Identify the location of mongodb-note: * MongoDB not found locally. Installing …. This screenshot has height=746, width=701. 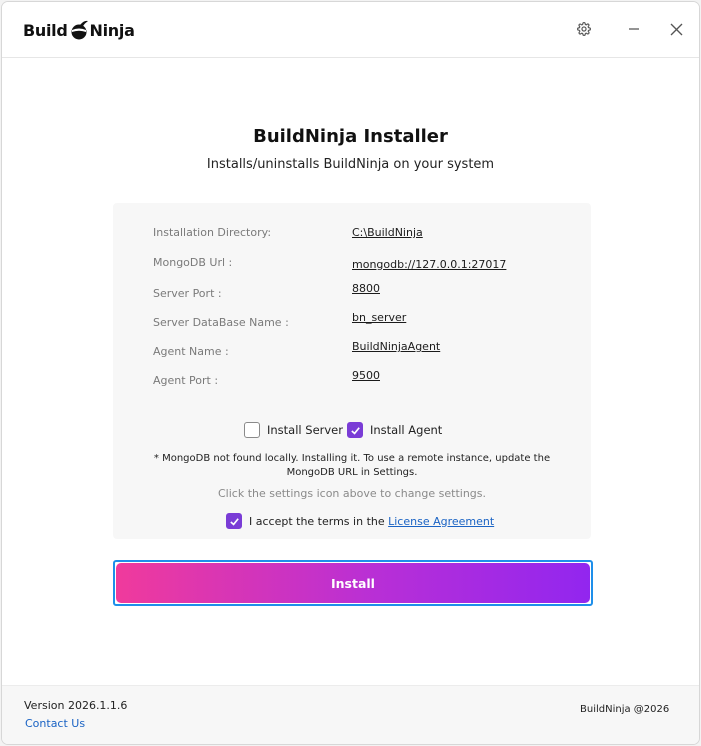
(352, 465).